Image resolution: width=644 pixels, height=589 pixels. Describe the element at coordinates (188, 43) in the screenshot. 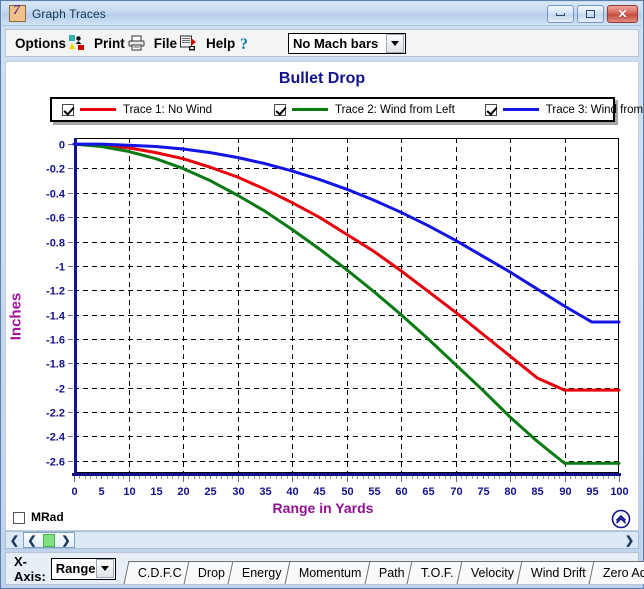

I see `save-file-icon` at that location.